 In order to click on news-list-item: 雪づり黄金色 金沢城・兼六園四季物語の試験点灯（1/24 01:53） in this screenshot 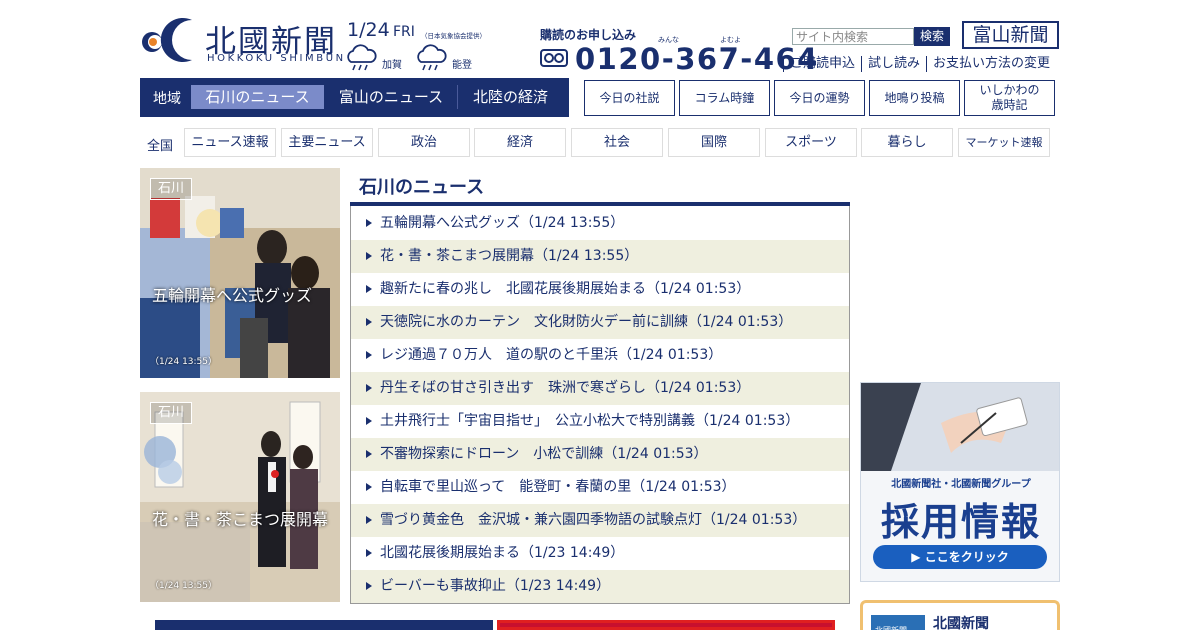, I will do `click(600, 520)`.